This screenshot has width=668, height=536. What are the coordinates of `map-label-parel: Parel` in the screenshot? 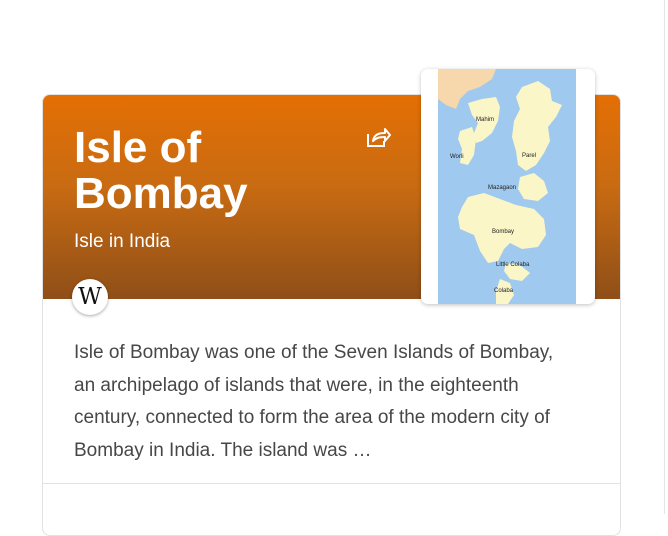 It's located at (529, 156).